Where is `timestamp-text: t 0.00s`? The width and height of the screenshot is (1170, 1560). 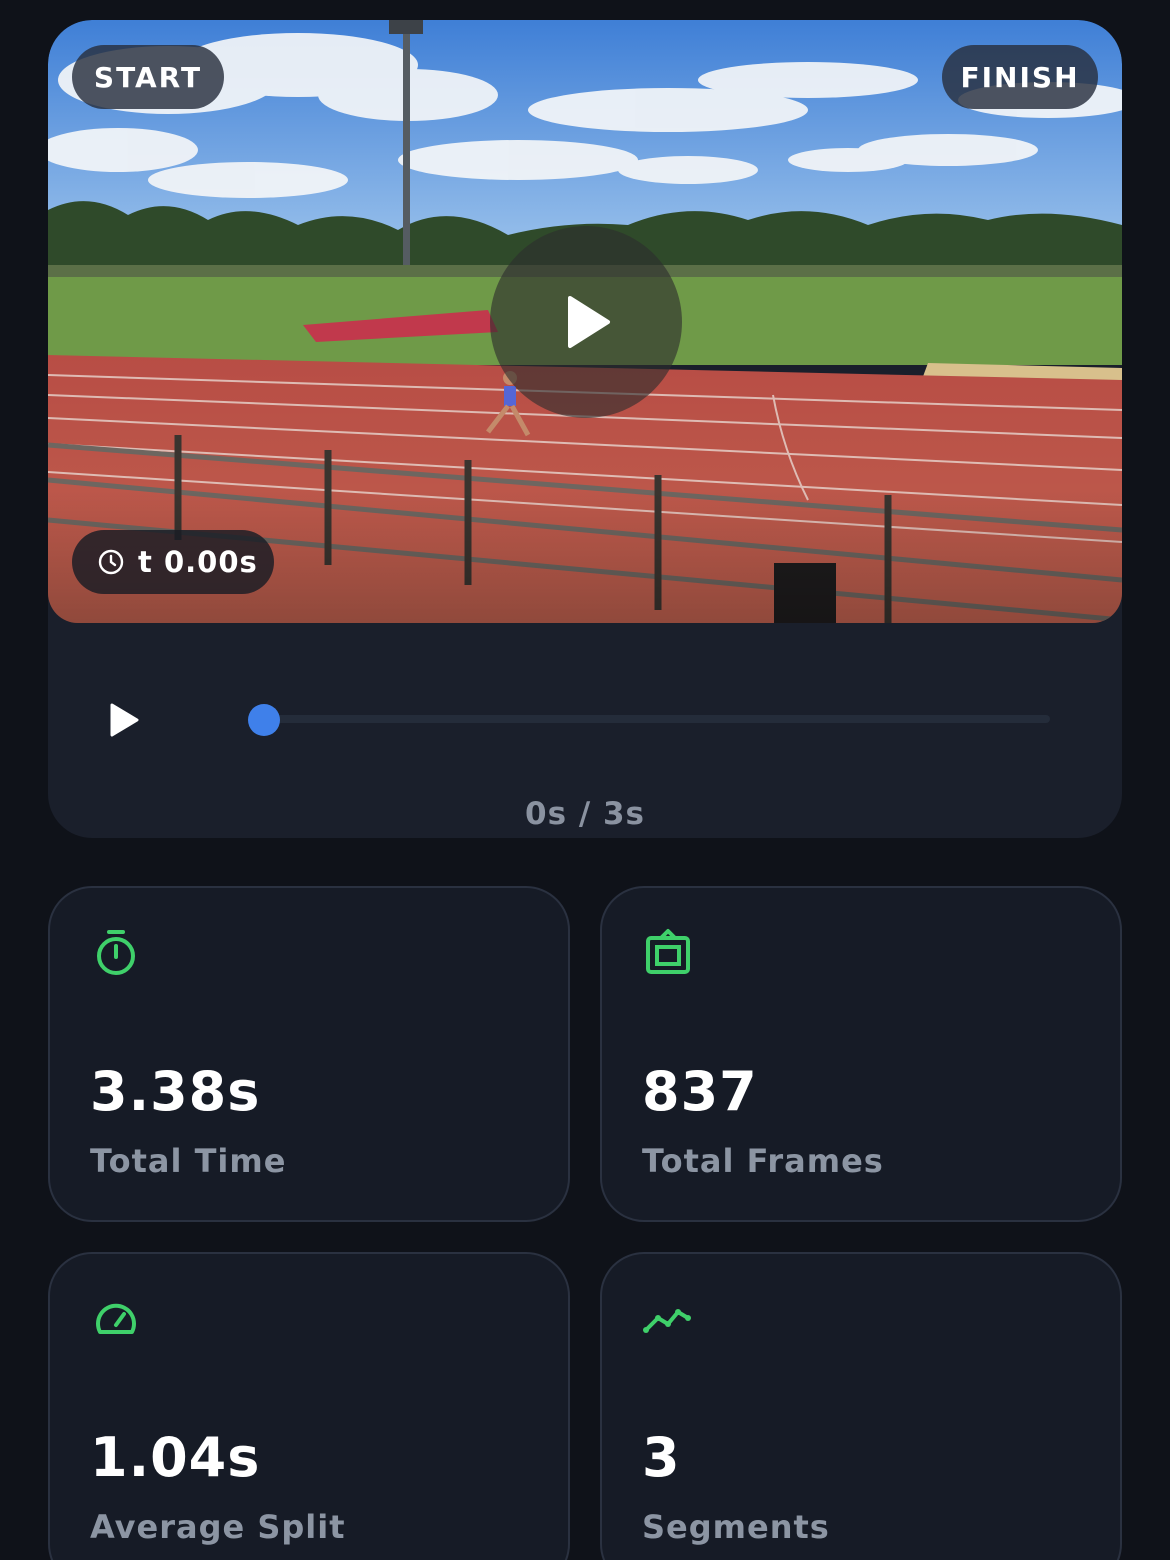
timestamp-text: t 0.00s is located at coordinates (198, 562).